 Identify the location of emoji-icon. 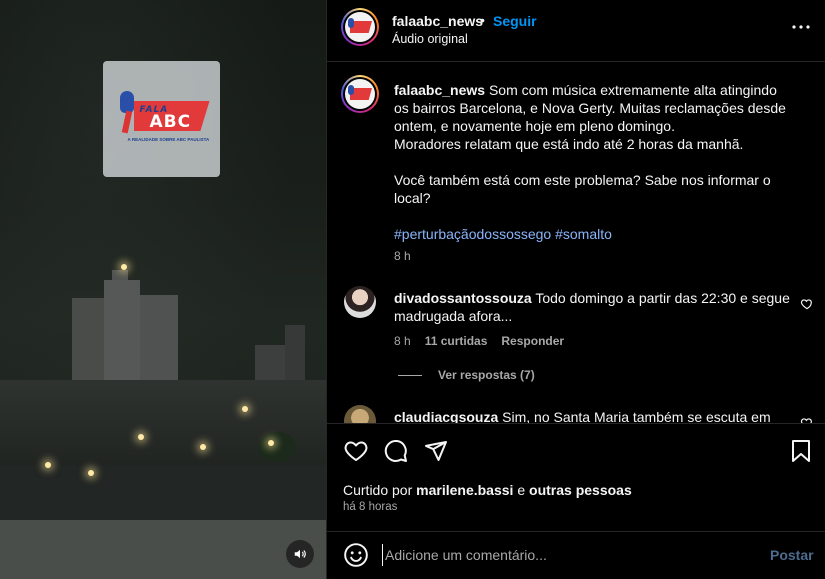
(356, 555).